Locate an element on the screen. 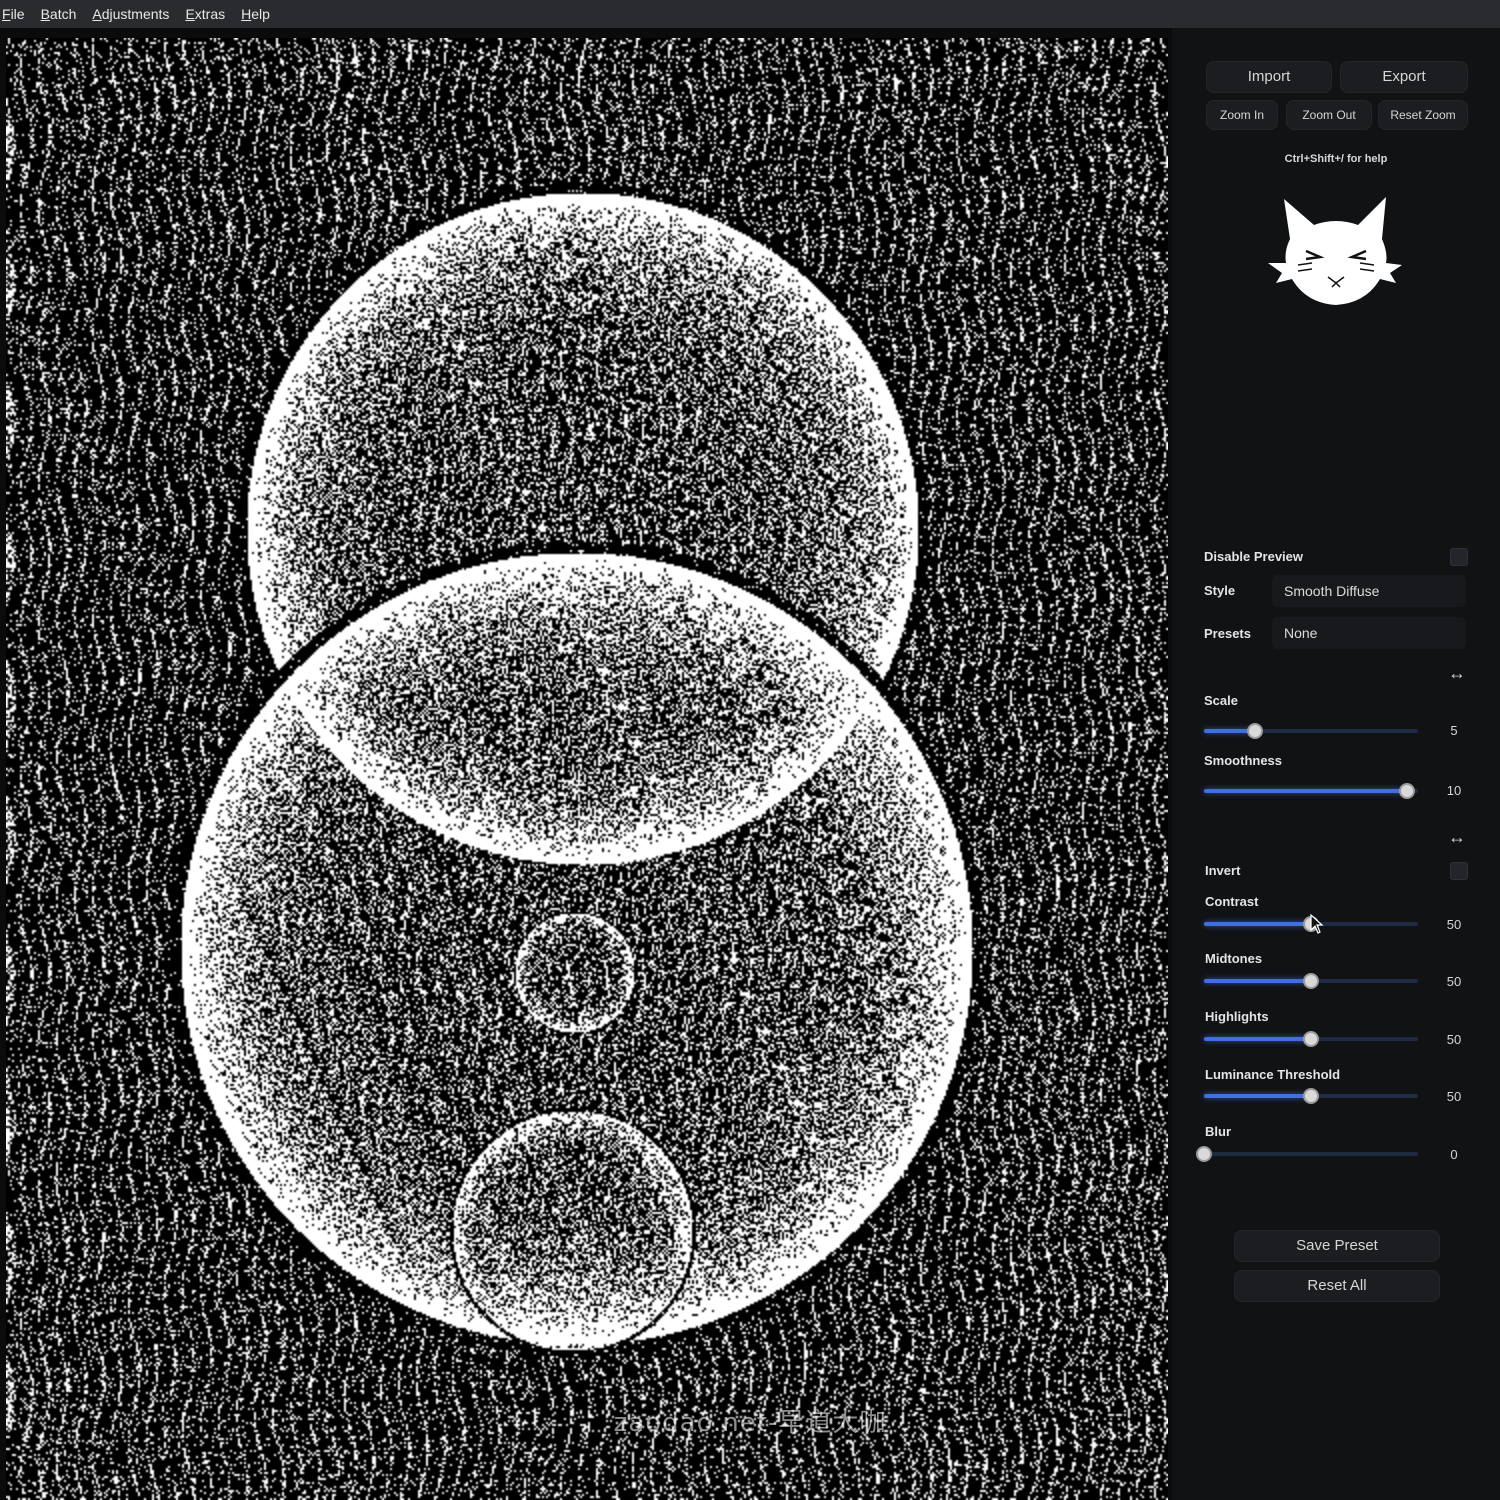 This screenshot has height=1500, width=1500. blur-label: Blur is located at coordinates (1218, 1131).